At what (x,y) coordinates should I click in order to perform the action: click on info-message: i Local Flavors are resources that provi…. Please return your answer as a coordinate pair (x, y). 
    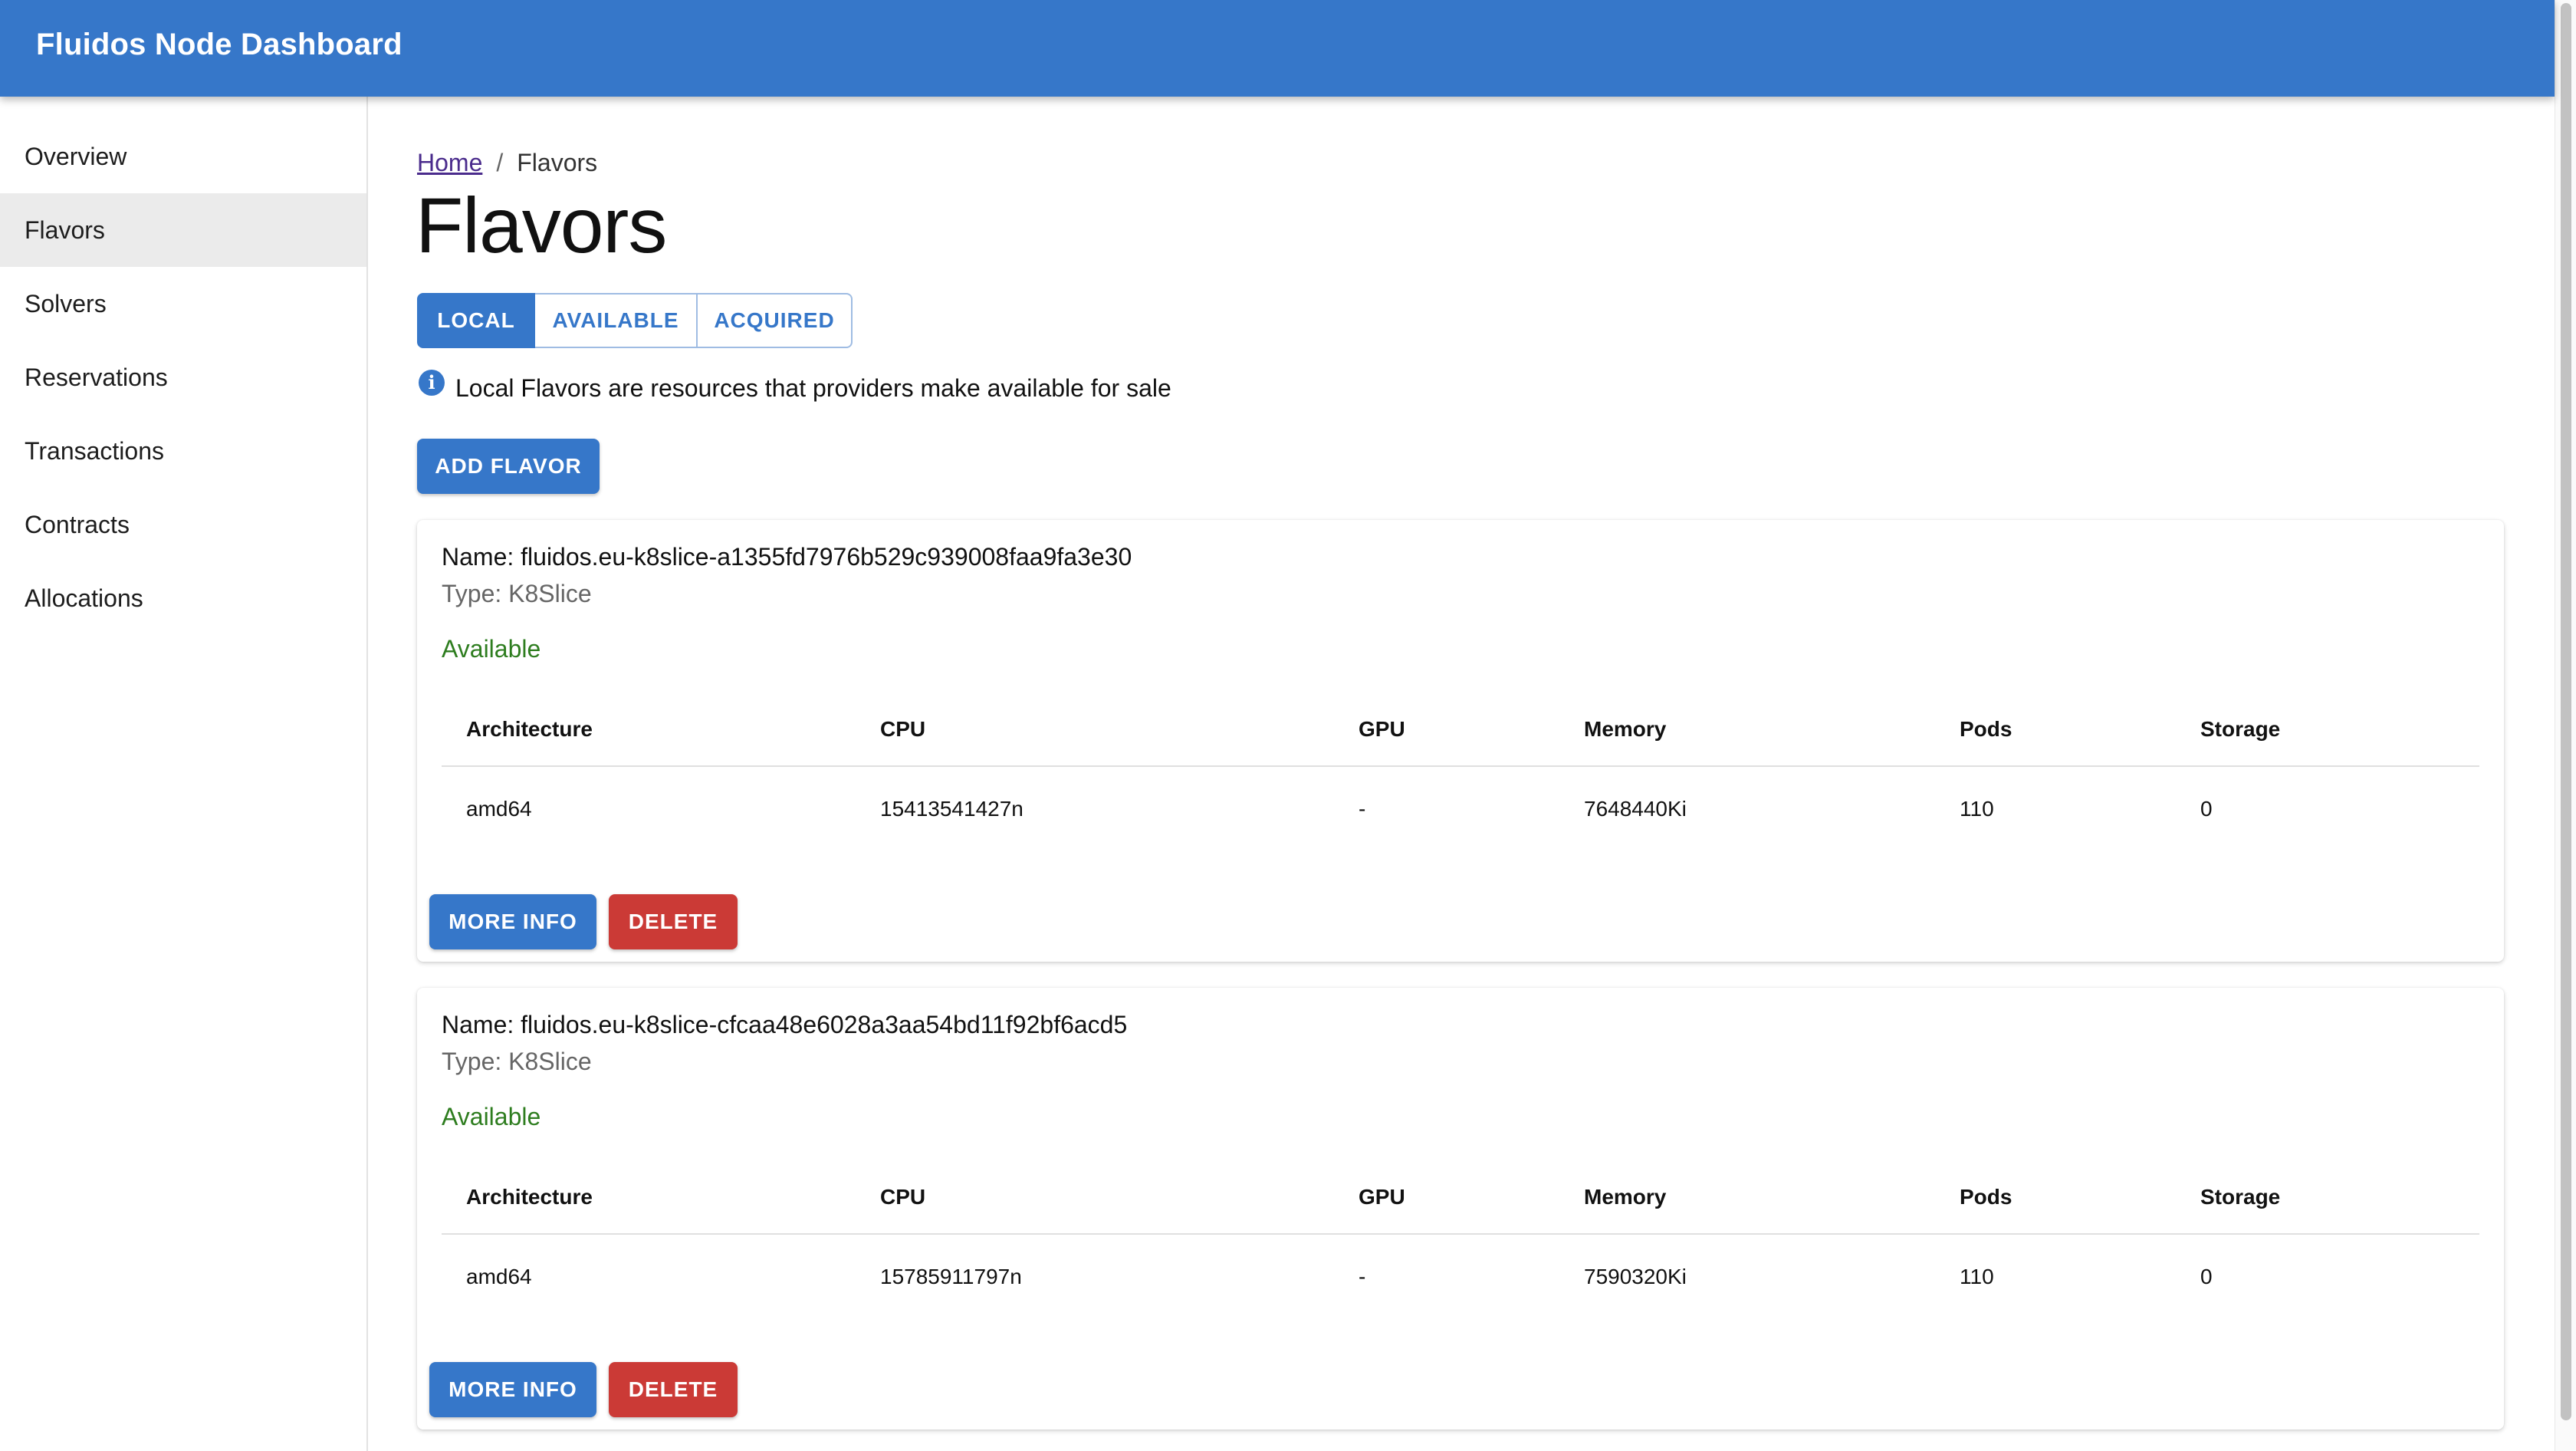
    Looking at the image, I should click on (795, 386).